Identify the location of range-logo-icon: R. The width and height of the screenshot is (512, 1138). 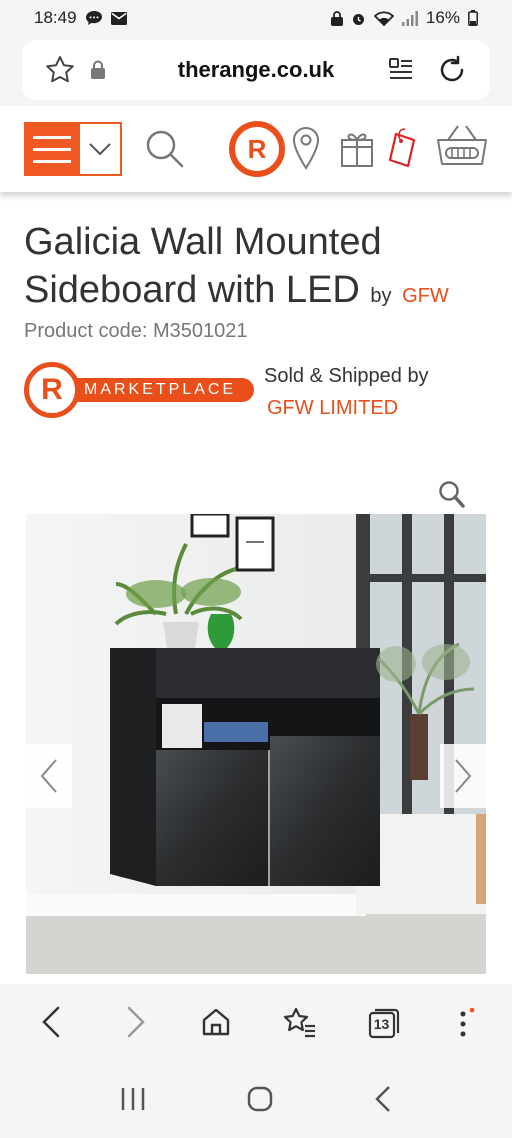
(257, 149).